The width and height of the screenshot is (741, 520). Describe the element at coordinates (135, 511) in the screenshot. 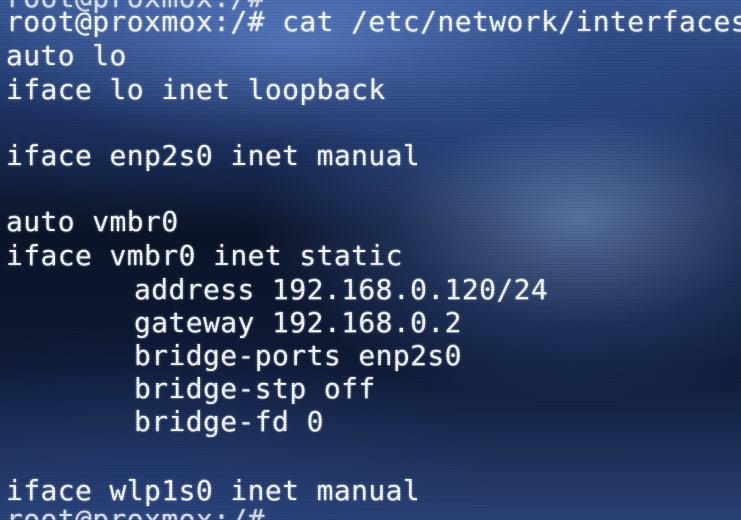

I see `next-prompt-line: root@proxmox:/#` at that location.